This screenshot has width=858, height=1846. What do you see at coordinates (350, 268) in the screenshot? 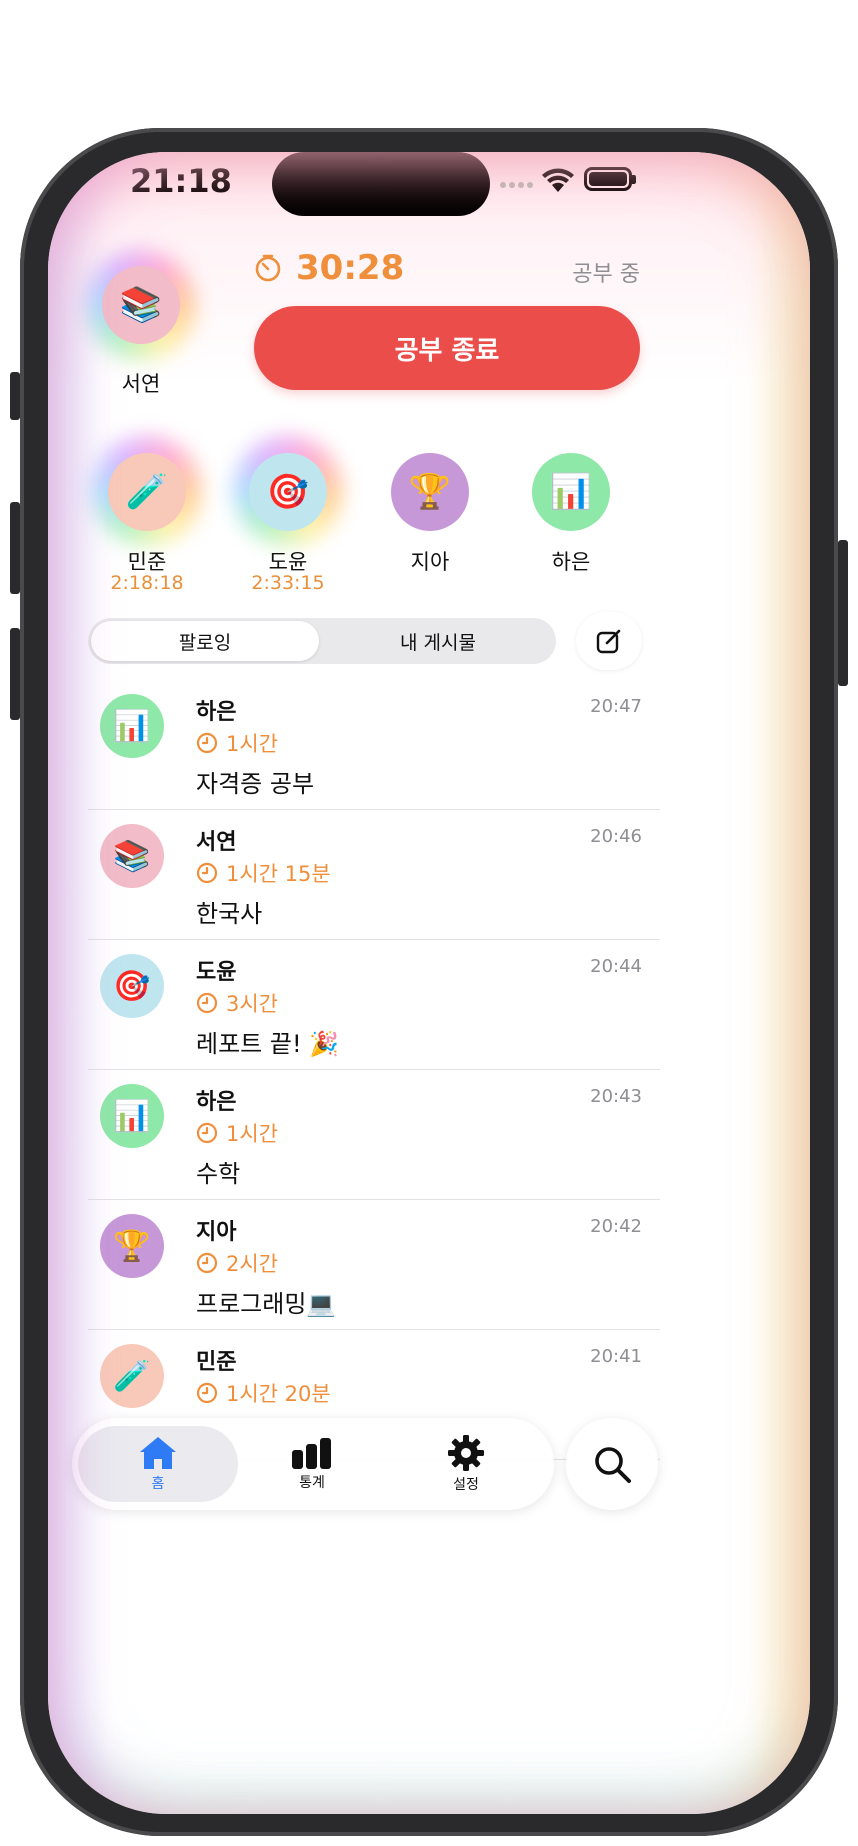
I see `timer-elapsed: 30:28` at bounding box center [350, 268].